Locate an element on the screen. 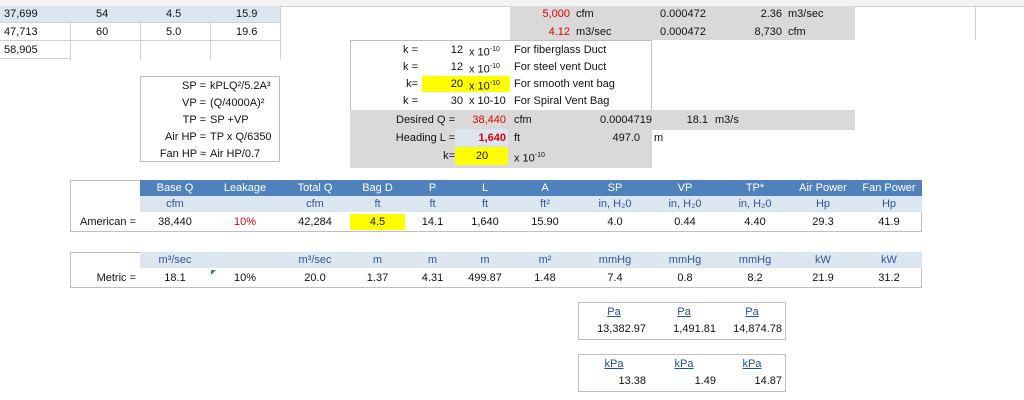 Image resolution: width=1024 pixels, height=400 pixels. american-total-q: 42,284 is located at coordinates (315, 222).